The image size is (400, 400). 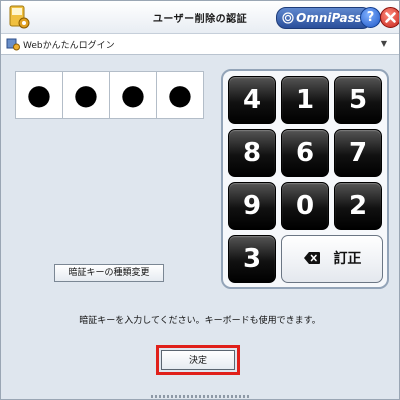 What do you see at coordinates (305, 100) in the screenshot?
I see `key-1: 1` at bounding box center [305, 100].